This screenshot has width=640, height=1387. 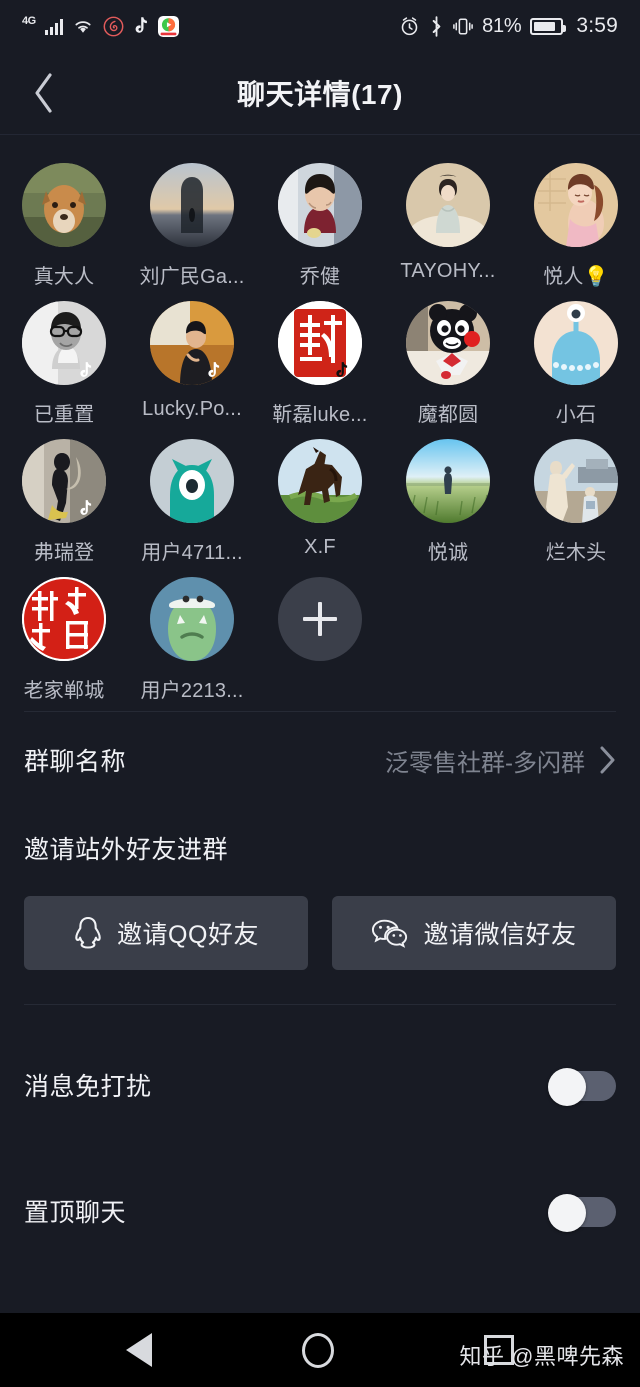 I want to click on setting-row-pin-chat: 置顶聊天, so click(x=320, y=1211).